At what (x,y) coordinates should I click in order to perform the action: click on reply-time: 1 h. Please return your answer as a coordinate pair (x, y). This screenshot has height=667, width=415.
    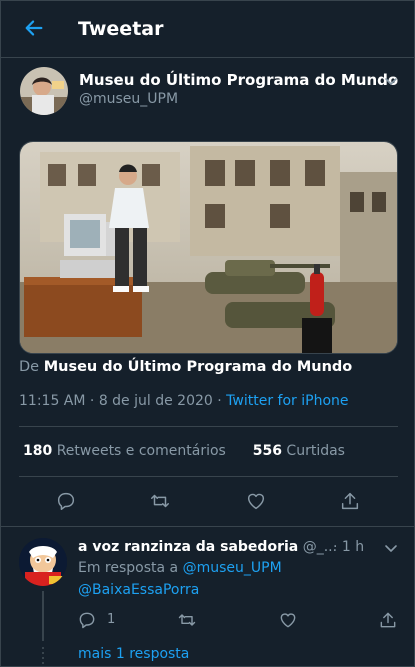
    Looking at the image, I should click on (353, 547).